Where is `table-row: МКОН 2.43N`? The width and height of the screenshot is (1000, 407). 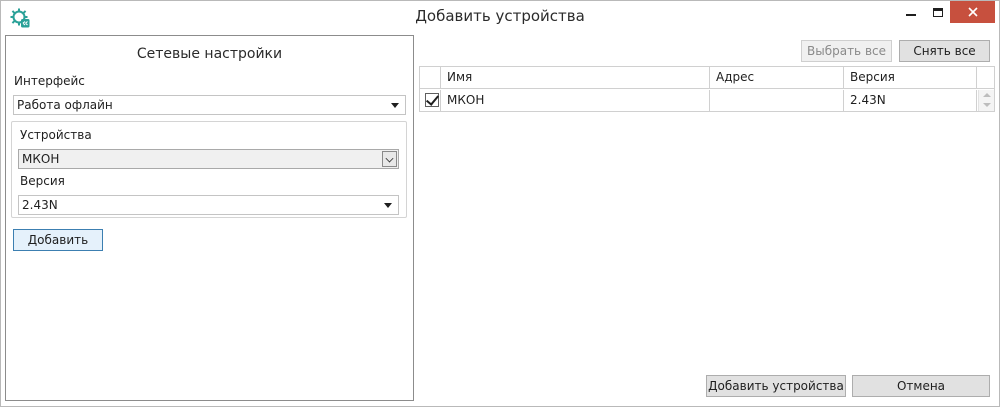 table-row: МКОН 2.43N is located at coordinates (707, 100).